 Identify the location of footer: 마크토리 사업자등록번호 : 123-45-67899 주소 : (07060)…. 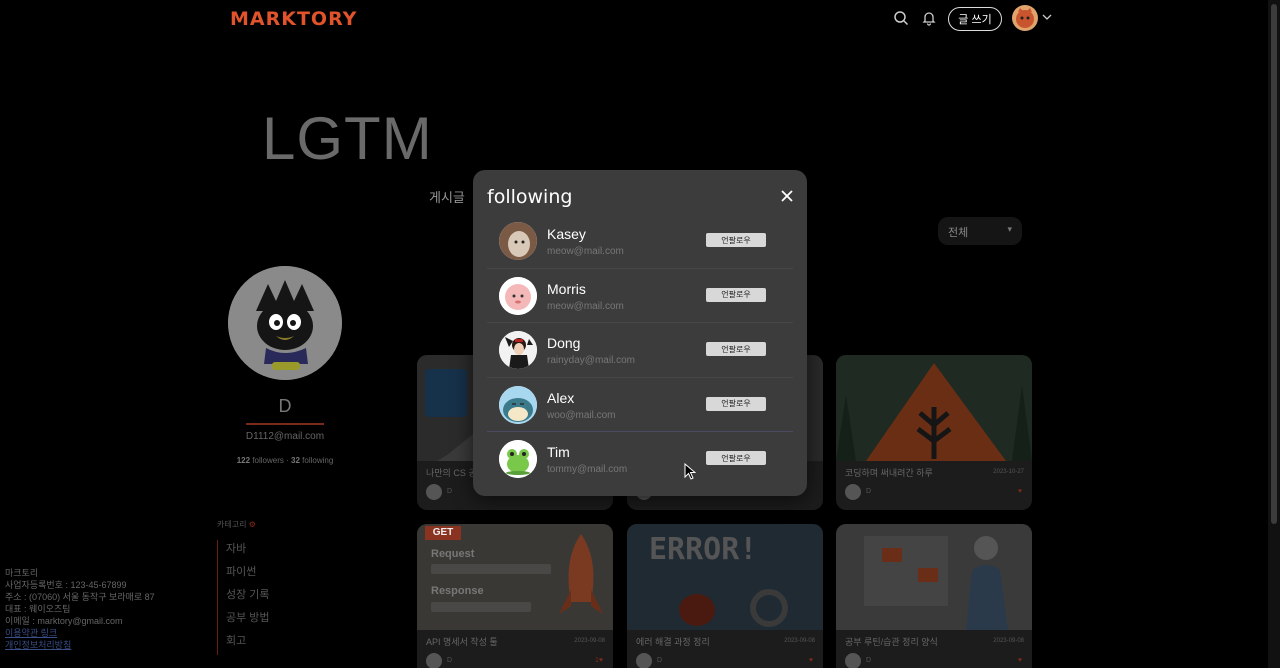
(80, 609).